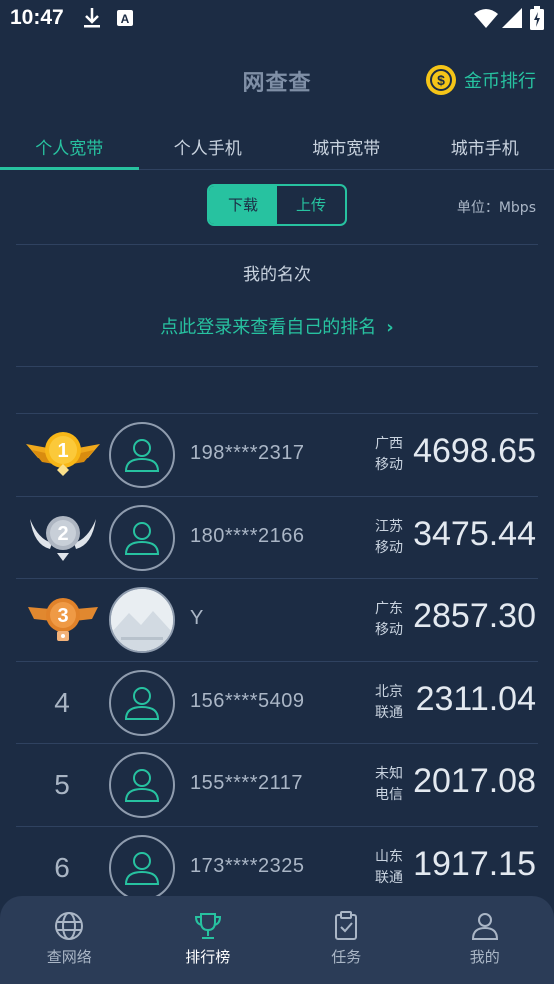 The image size is (554, 984). What do you see at coordinates (500, 81) in the screenshot?
I see `coin-rank-label: 金币排行` at bounding box center [500, 81].